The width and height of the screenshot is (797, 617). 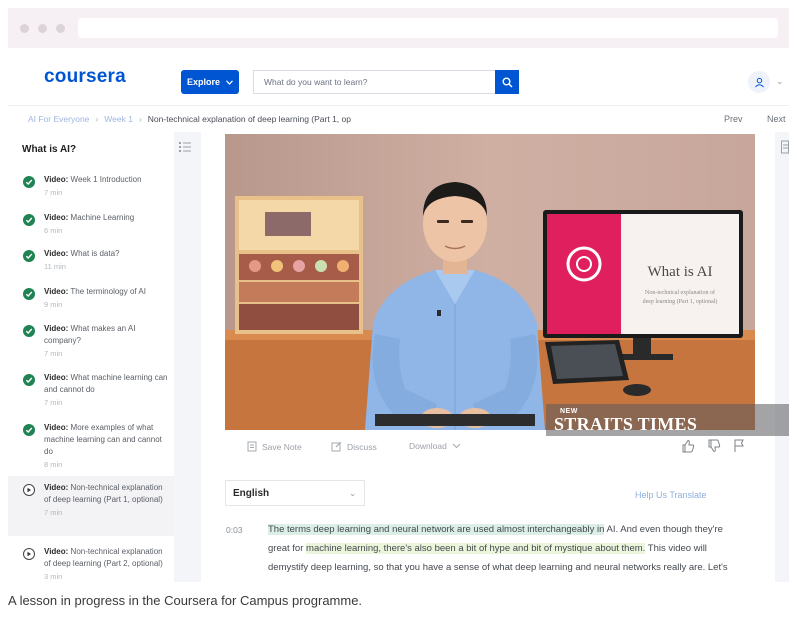 I want to click on lesson-item: Video: What makes an AI company? 7 min, so click(x=91, y=341).